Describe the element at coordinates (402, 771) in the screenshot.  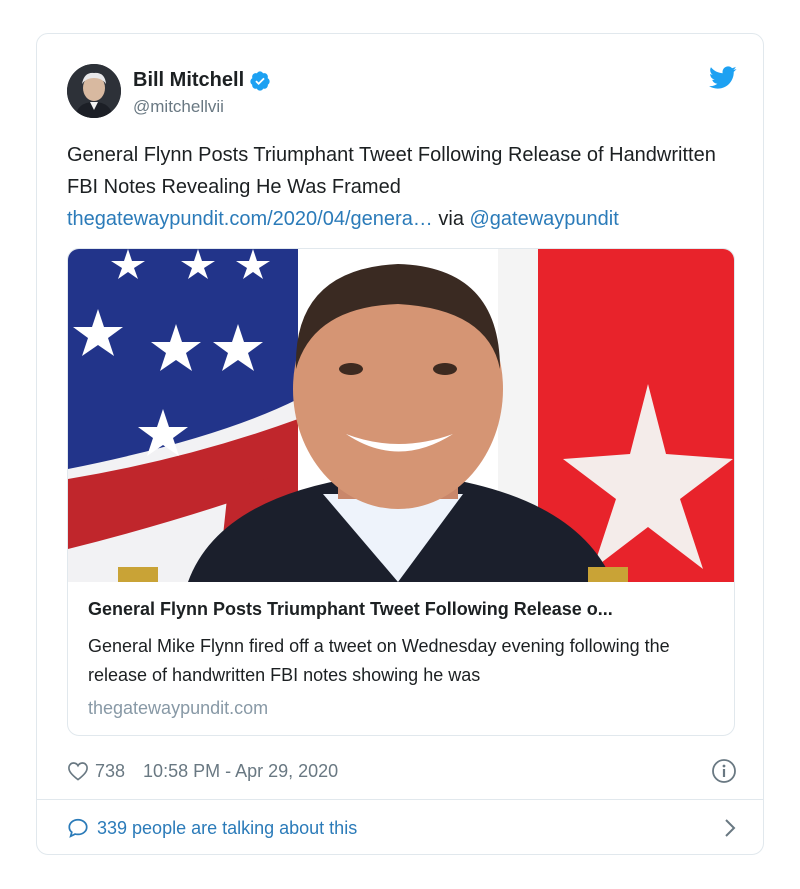
I see `tweet-meta: 738 10:58 PM - Apr 29, 2020` at that location.